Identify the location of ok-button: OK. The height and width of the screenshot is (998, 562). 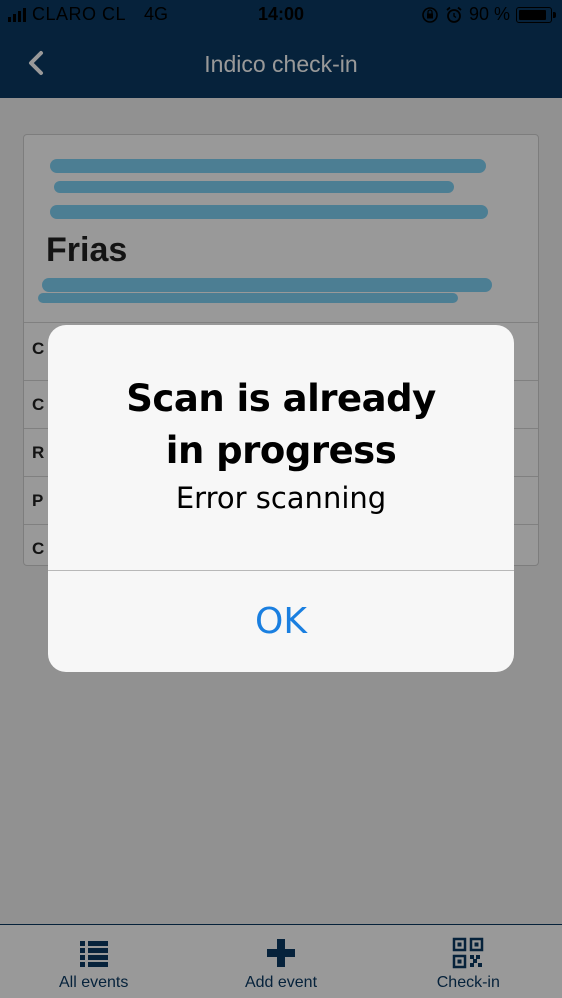
(281, 621).